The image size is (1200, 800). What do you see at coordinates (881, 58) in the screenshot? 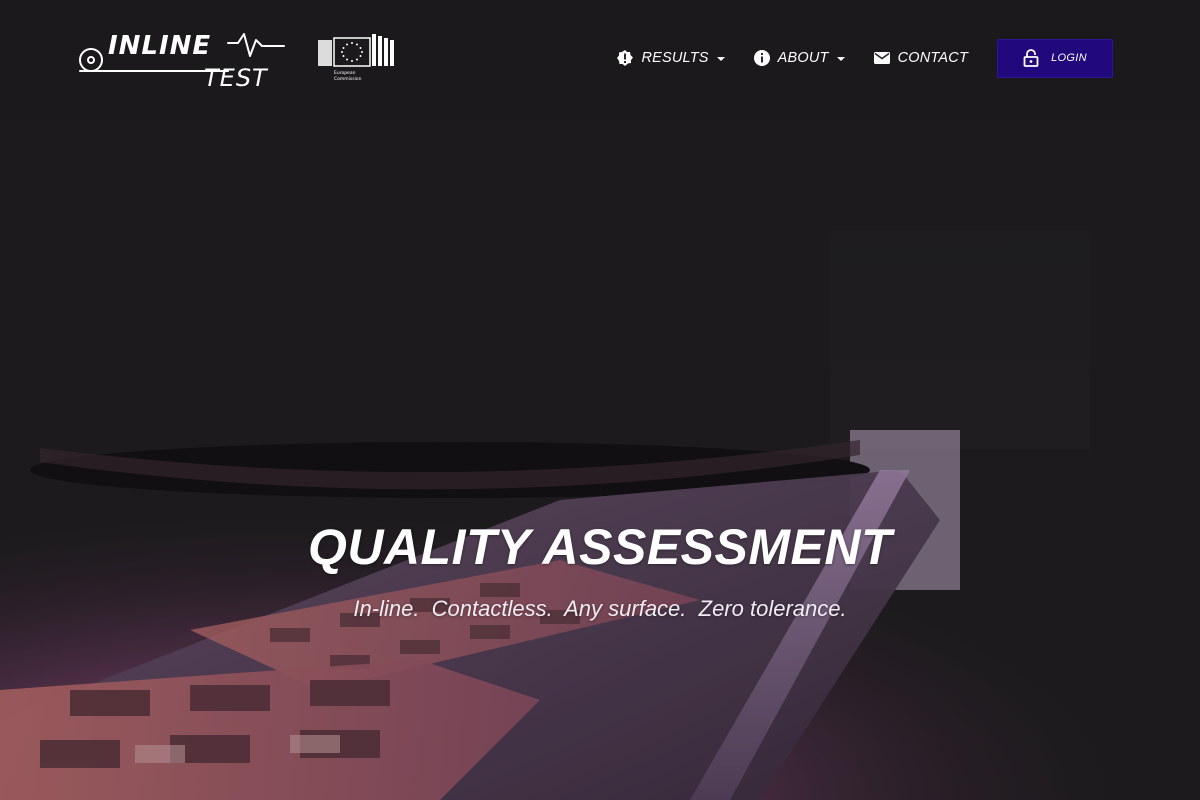
I see `envelope-icon` at bounding box center [881, 58].